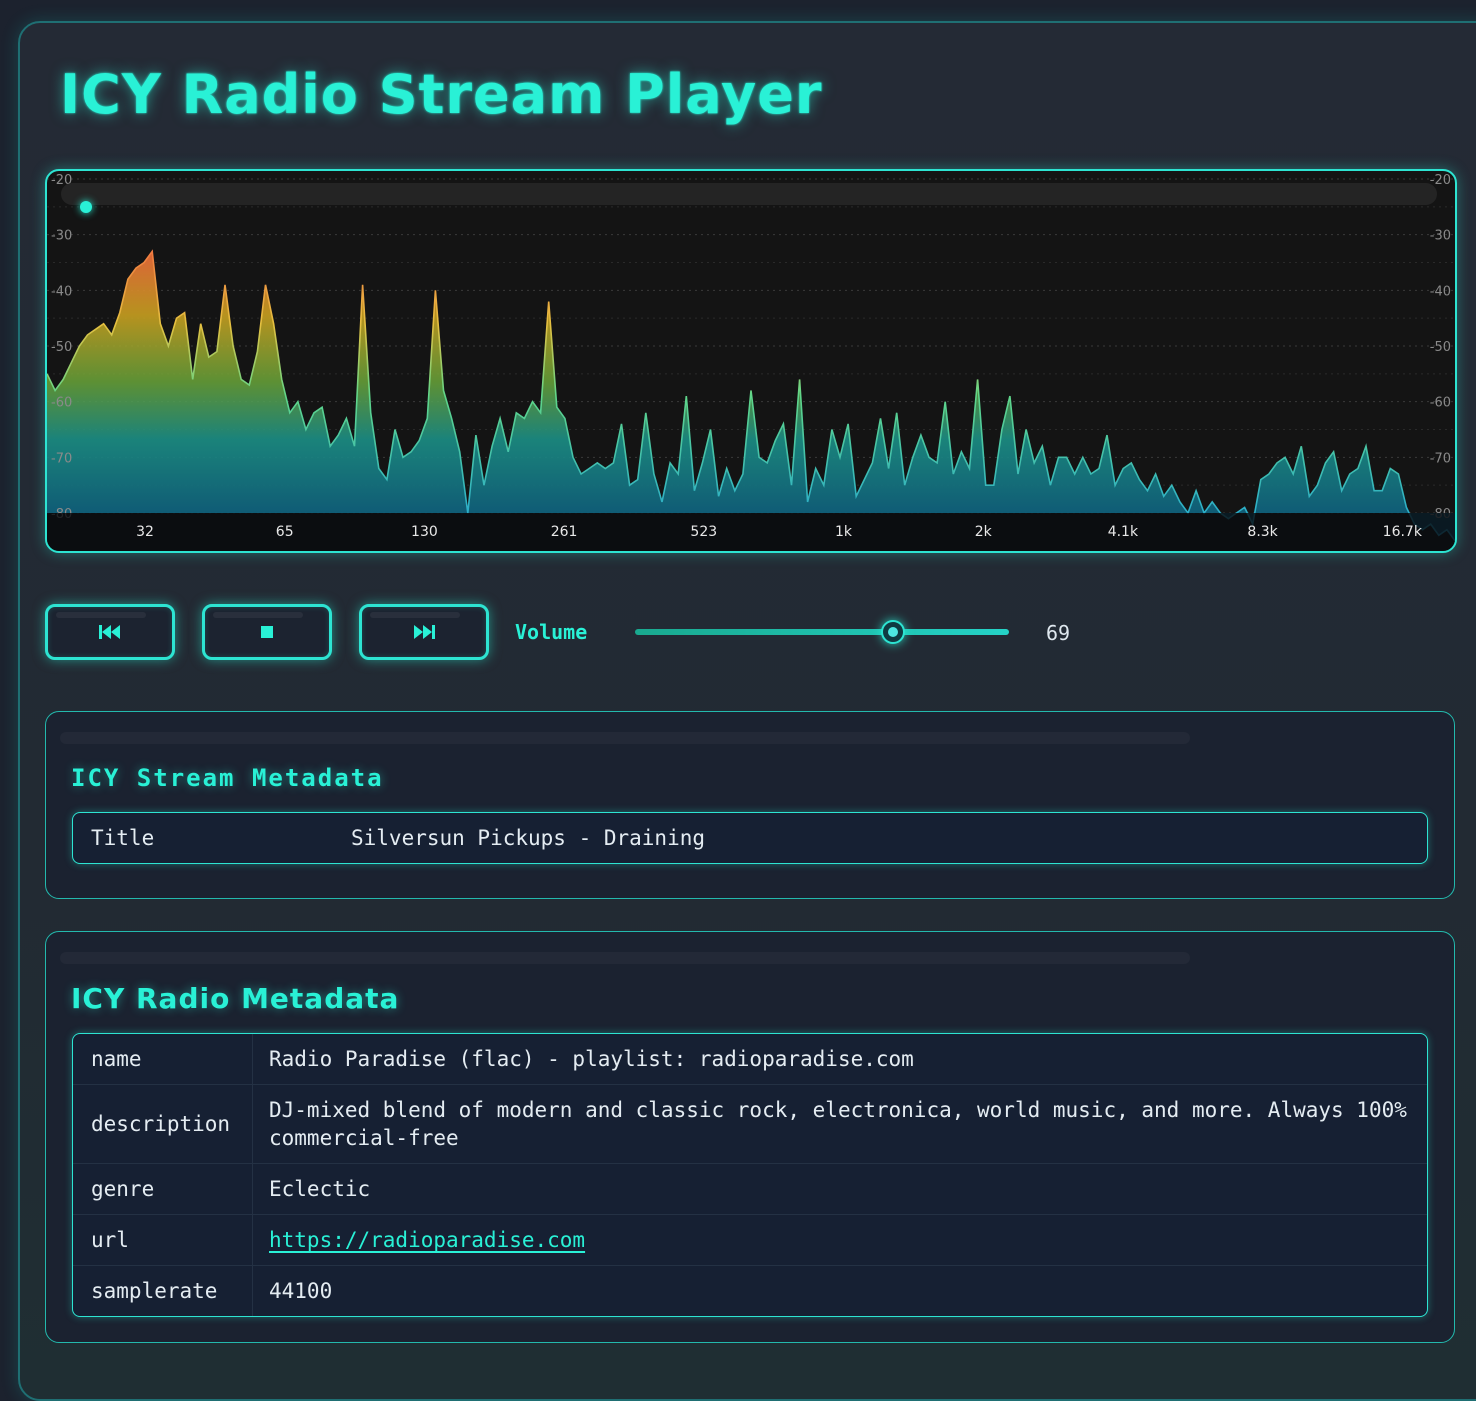  Describe the element at coordinates (822, 632) in the screenshot. I see `volume-slider-track` at that location.